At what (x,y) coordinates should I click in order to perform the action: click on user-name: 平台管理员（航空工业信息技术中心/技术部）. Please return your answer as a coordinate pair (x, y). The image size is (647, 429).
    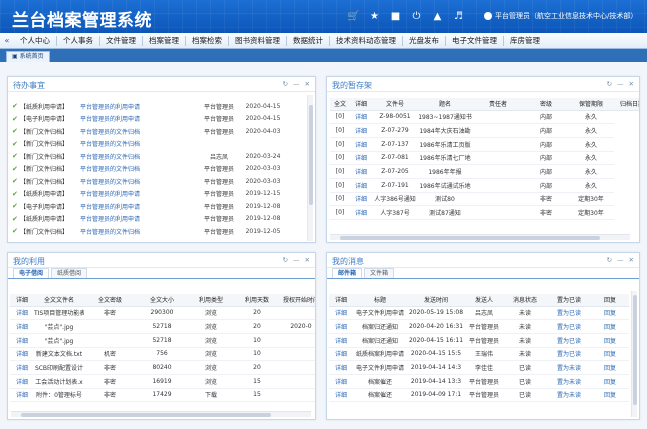
    Looking at the image, I should click on (566, 16).